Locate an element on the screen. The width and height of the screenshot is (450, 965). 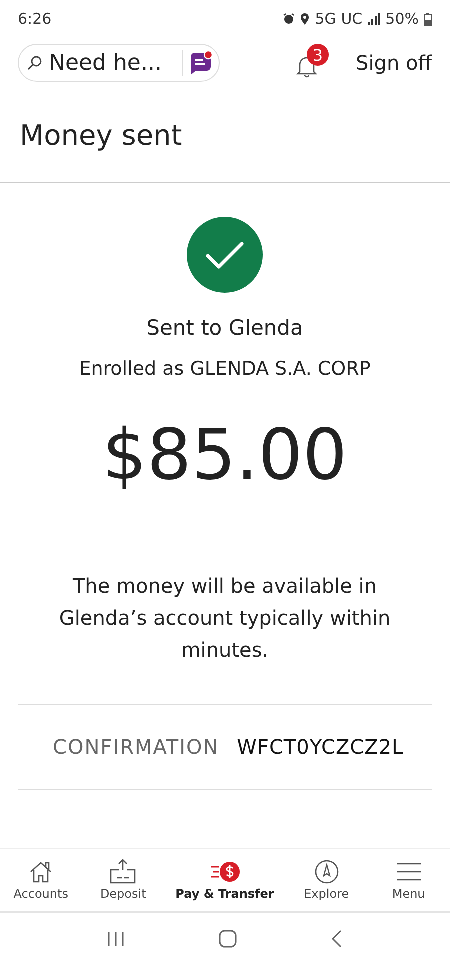
success-check-icon is located at coordinates (225, 255).